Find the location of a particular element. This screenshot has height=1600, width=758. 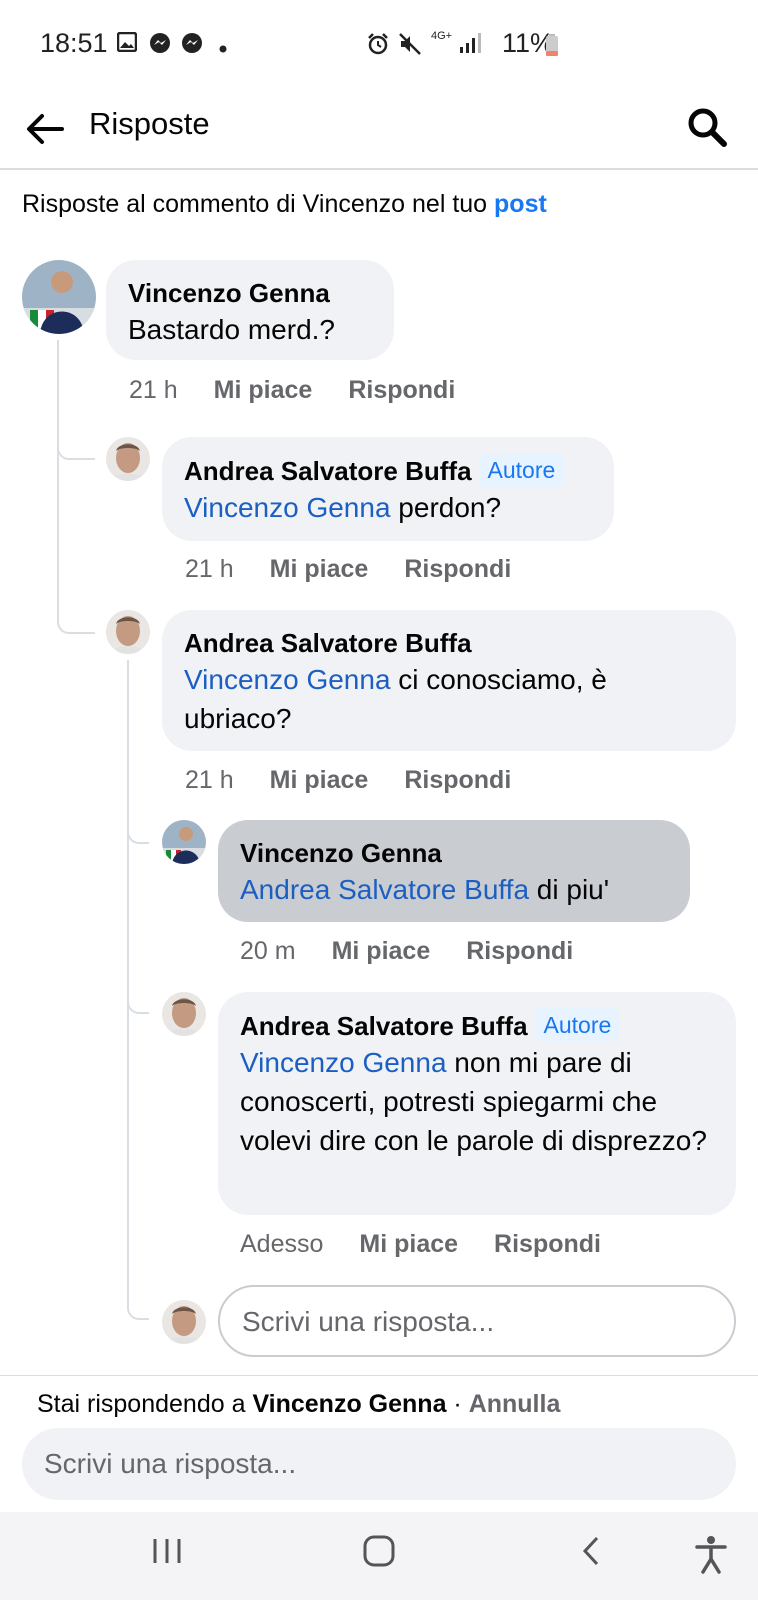

recent-apps-icon is located at coordinates (167, 1553).